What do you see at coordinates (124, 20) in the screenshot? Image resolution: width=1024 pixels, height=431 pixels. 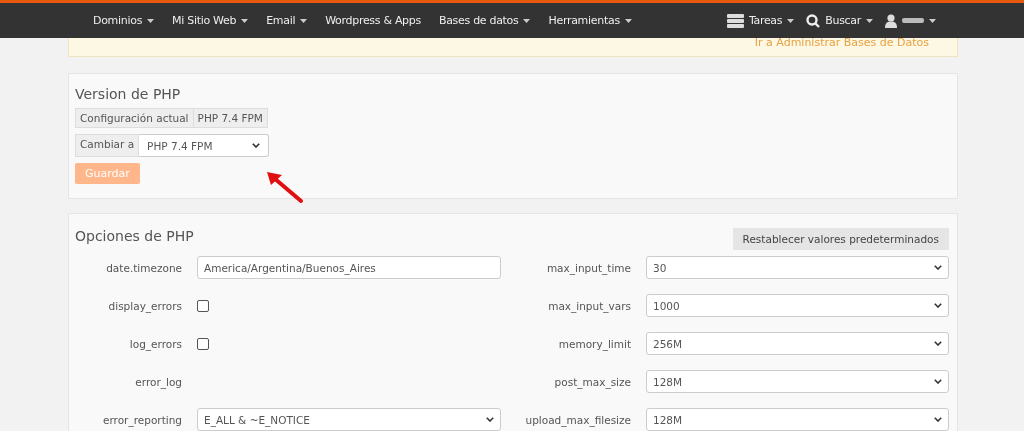 I see `nav-menu-item: Dominios` at bounding box center [124, 20].